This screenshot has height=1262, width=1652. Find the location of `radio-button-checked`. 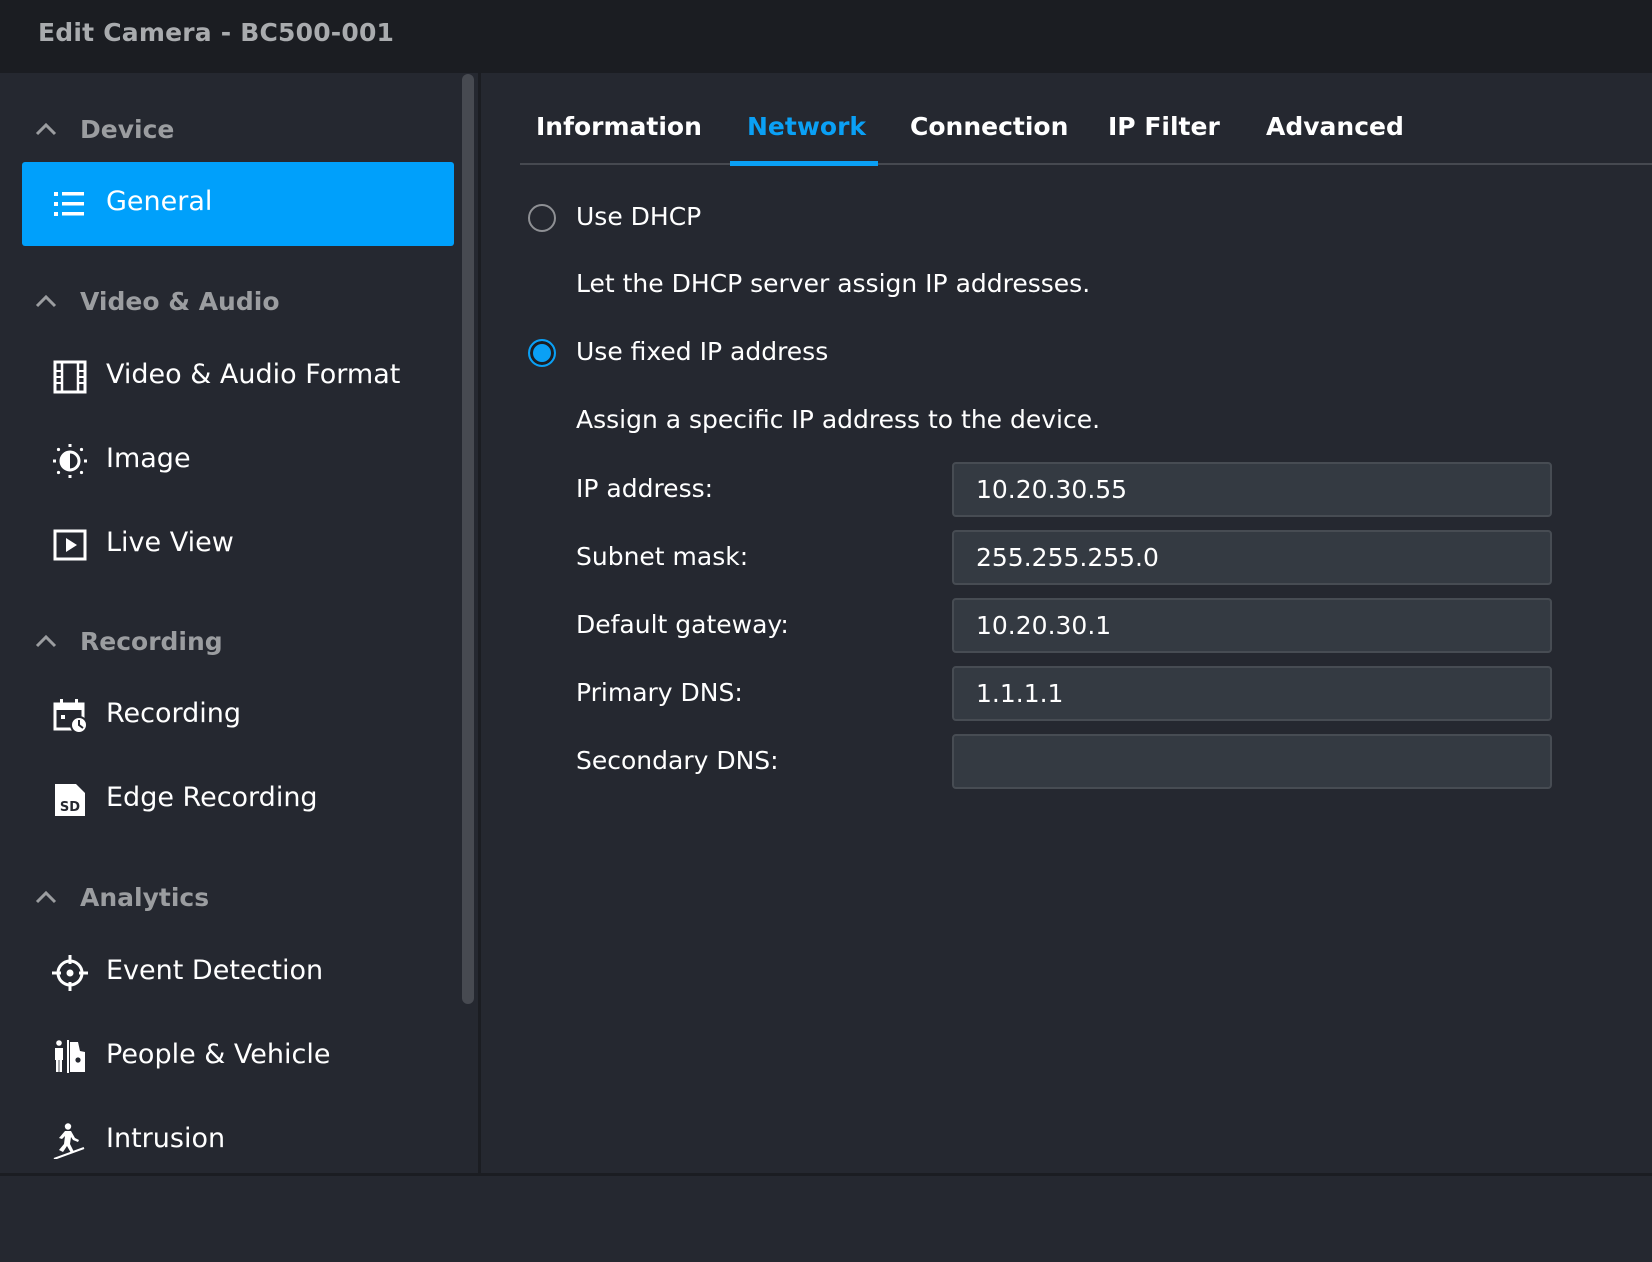

radio-button-checked is located at coordinates (542, 353).